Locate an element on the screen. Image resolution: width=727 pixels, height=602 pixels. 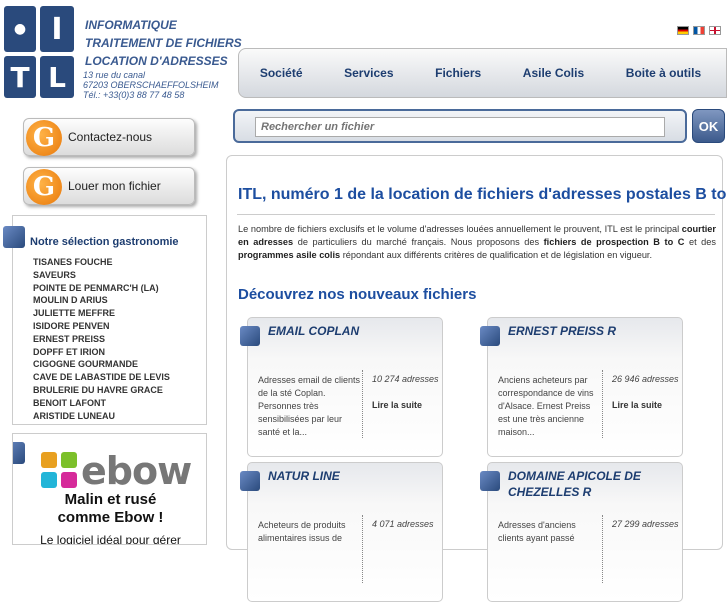
intro-bold: fichiers de prospection B to C is located at coordinates (614, 242).